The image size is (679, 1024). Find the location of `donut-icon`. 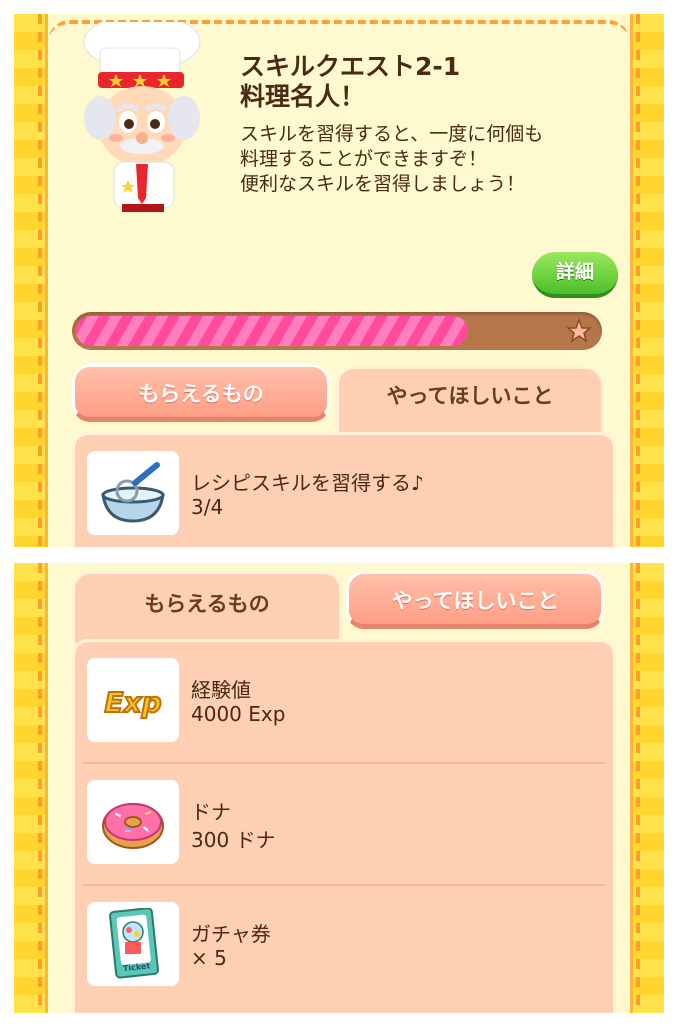

donut-icon is located at coordinates (133, 826).